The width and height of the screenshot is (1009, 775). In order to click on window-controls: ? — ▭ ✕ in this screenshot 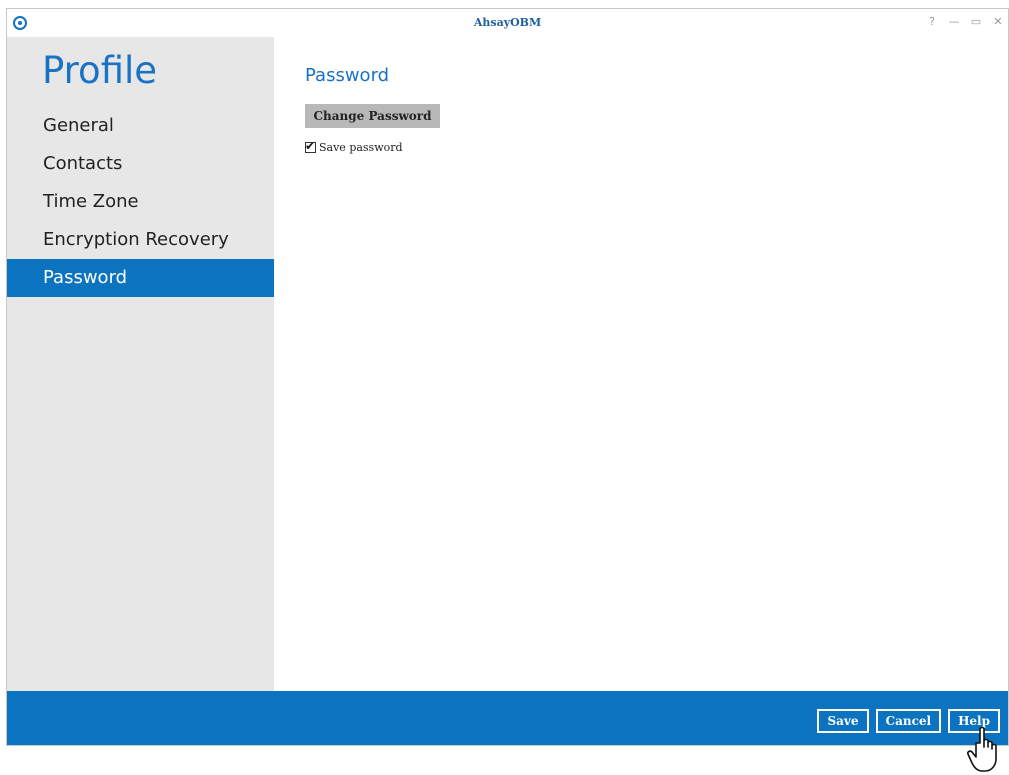, I will do `click(965, 21)`.